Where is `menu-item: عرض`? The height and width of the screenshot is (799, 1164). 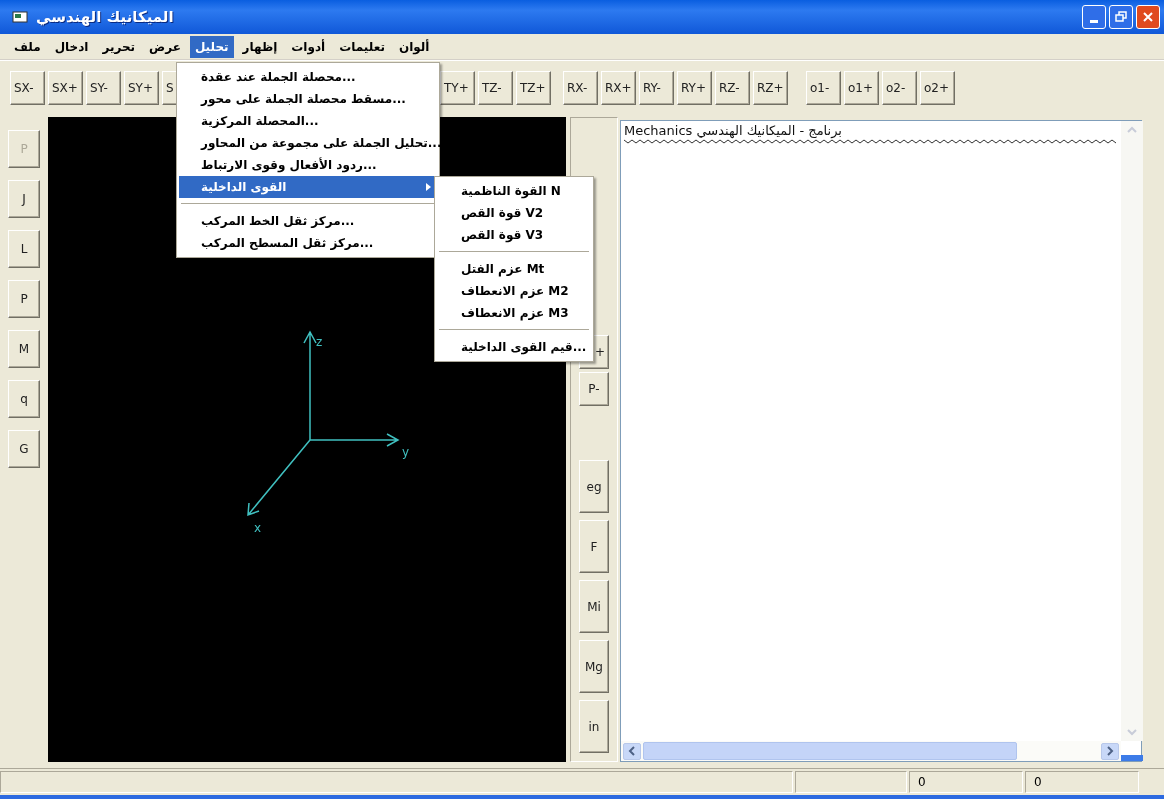
menu-item: عرض is located at coordinates (165, 46).